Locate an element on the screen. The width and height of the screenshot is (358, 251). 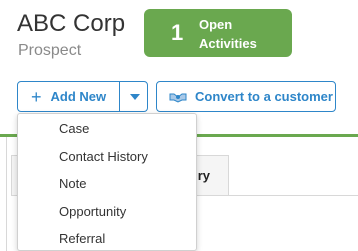
open-activities-label-line2: Activities is located at coordinates (228, 43).